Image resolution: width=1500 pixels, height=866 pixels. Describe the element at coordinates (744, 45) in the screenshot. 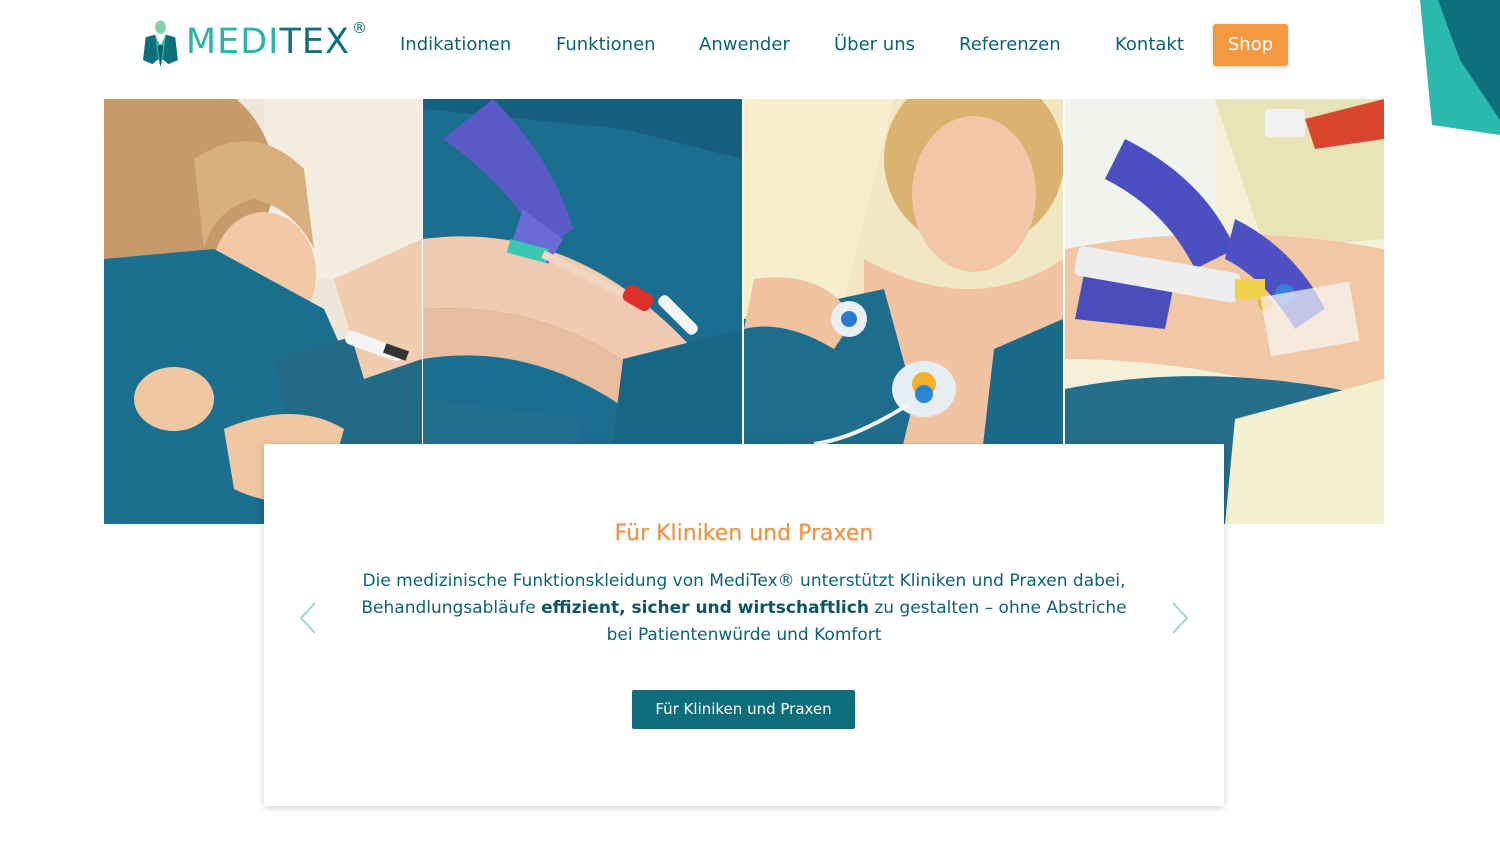

I see `nav-item-anwender: Anwender` at that location.